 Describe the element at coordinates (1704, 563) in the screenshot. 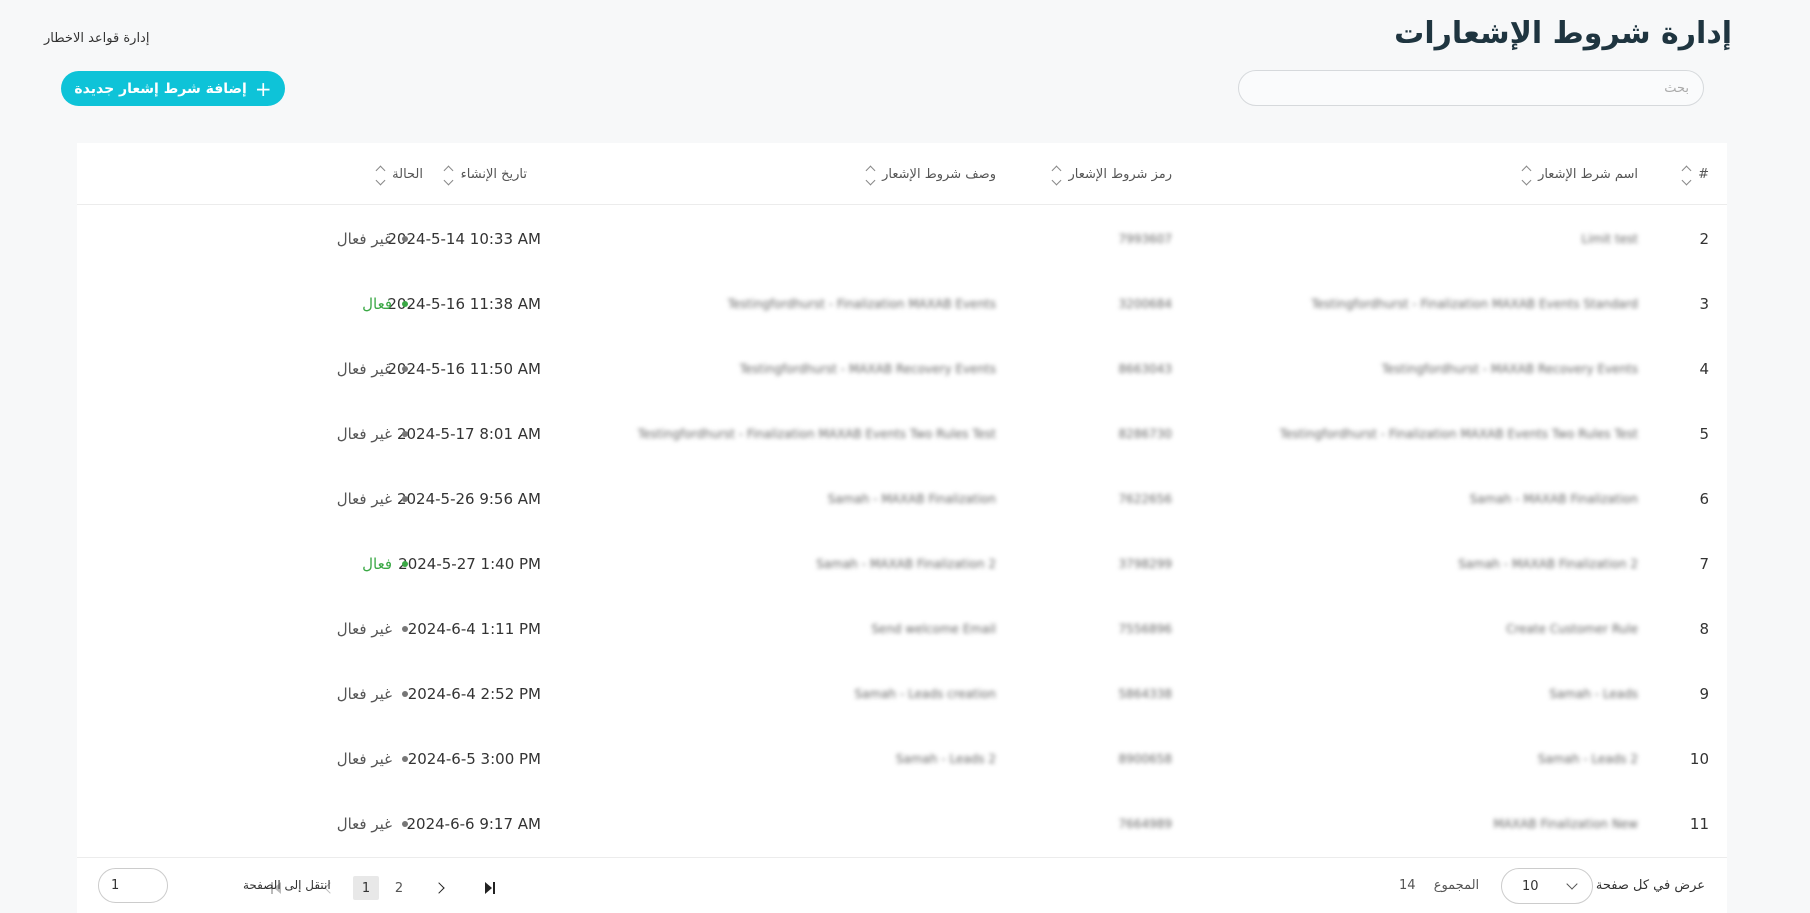

I see `cell-index: 7` at that location.